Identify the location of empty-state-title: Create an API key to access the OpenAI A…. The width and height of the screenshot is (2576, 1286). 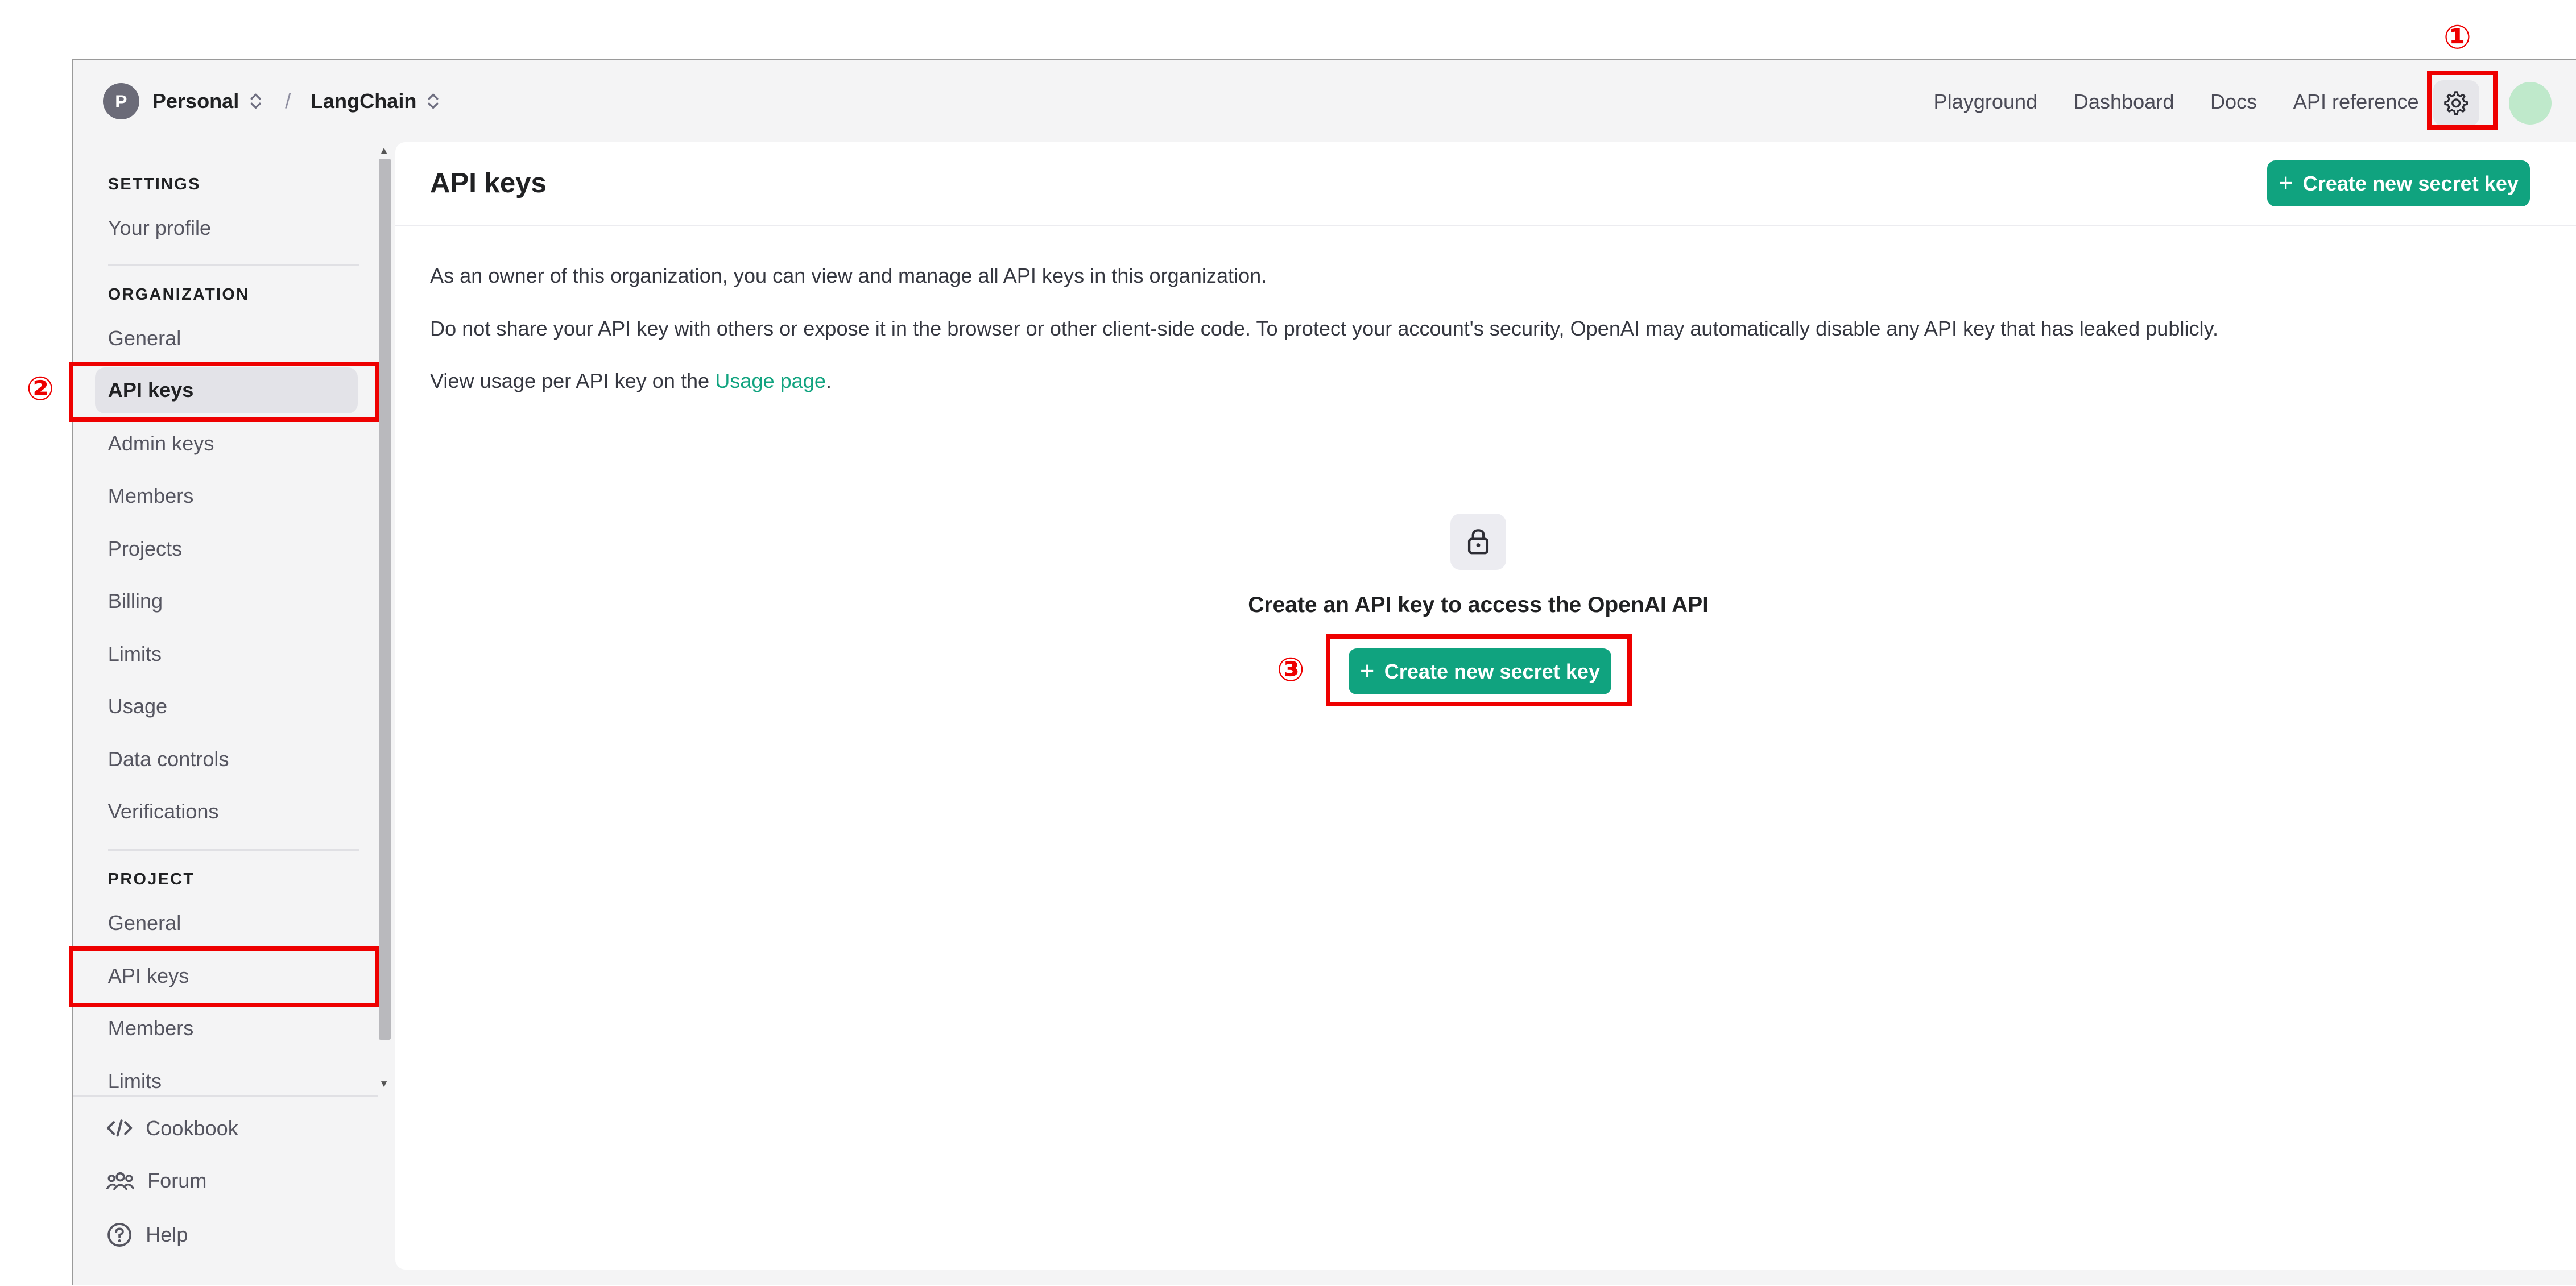
(1479, 605).